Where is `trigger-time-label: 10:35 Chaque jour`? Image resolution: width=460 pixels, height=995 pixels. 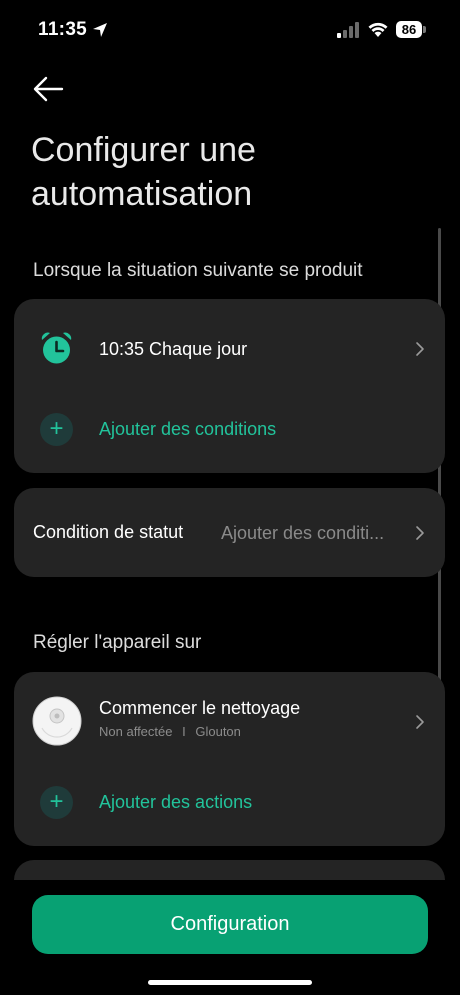 trigger-time-label: 10:35 Chaque jour is located at coordinates (173, 349).